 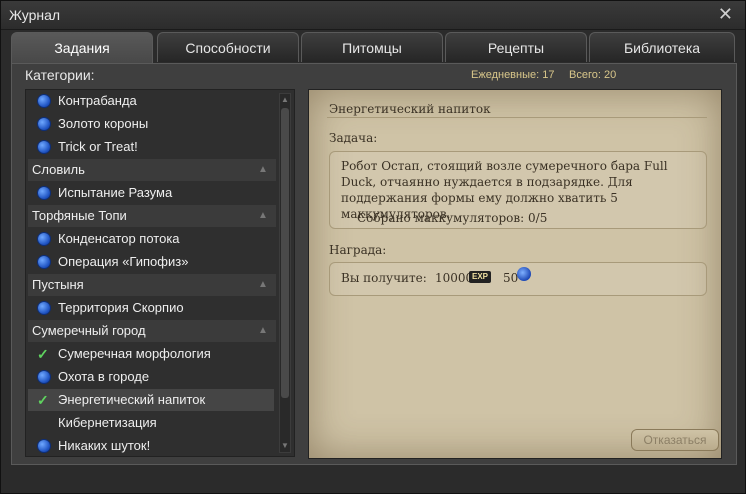 I want to click on reward-label: Награда:, so click(x=358, y=250).